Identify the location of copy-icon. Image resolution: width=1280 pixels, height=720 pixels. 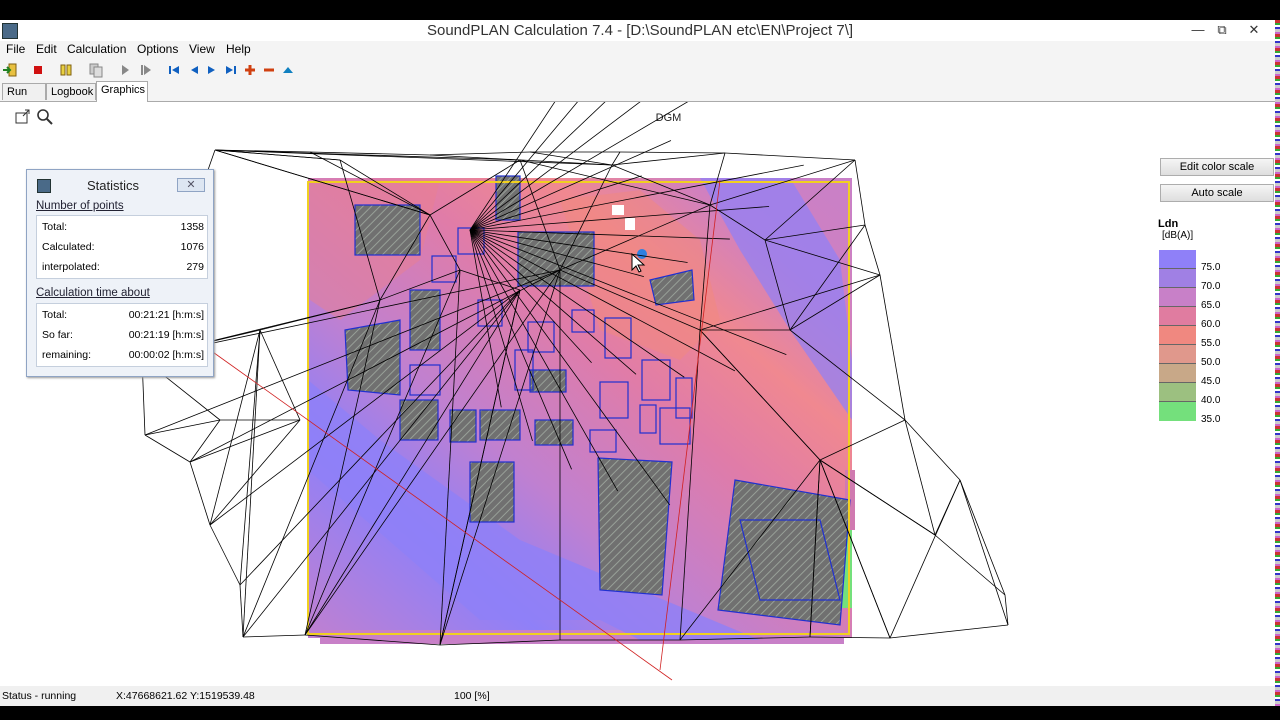
(96, 70).